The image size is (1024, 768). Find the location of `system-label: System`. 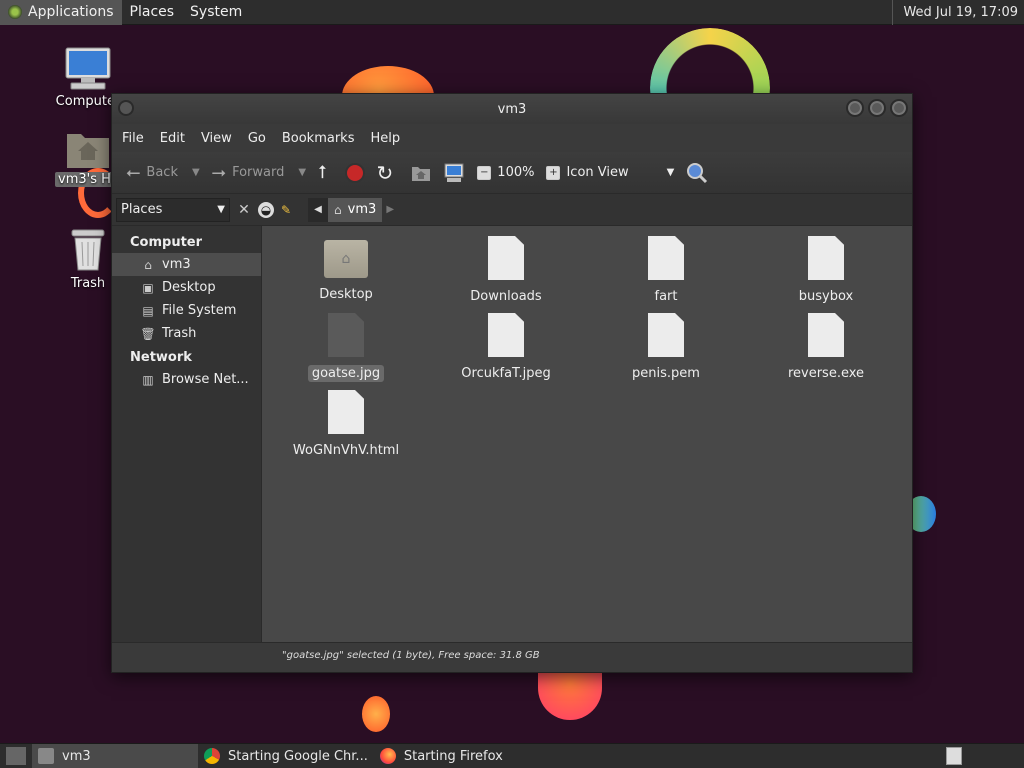

system-label: System is located at coordinates (216, 12).